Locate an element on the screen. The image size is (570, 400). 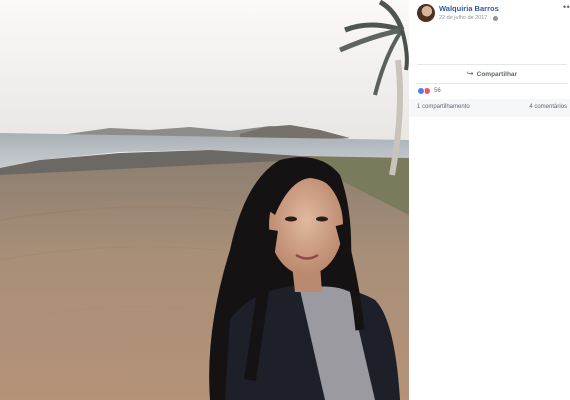
engagement-stats: 1 compartilhamento 4 comentários is located at coordinates (492, 109).